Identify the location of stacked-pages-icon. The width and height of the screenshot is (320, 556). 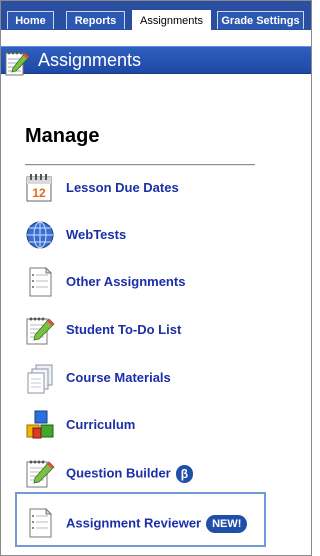
(40, 378).